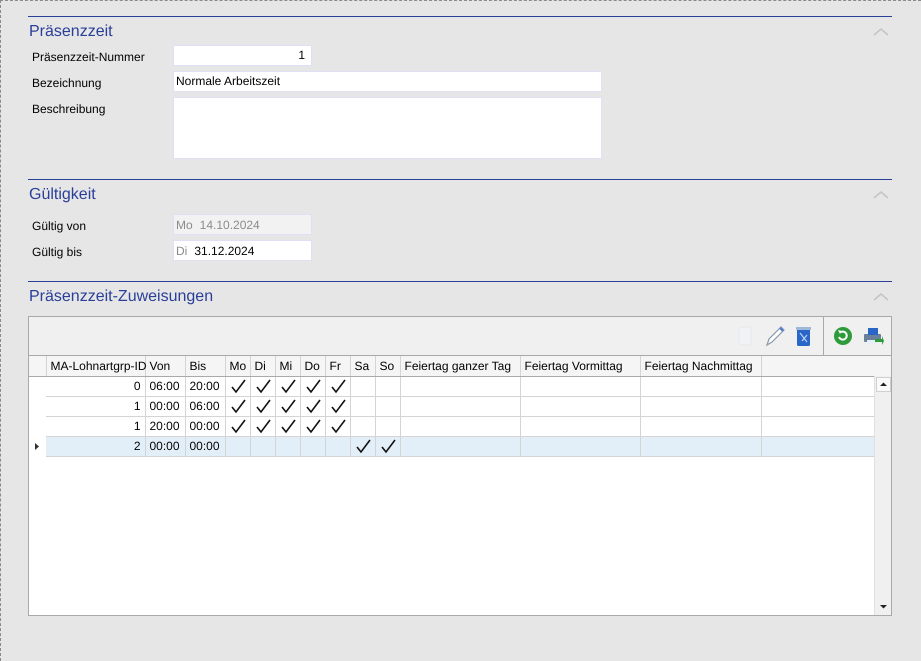 The image size is (921, 661). What do you see at coordinates (66, 83) in the screenshot?
I see `field-label: Bezeichnung` at bounding box center [66, 83].